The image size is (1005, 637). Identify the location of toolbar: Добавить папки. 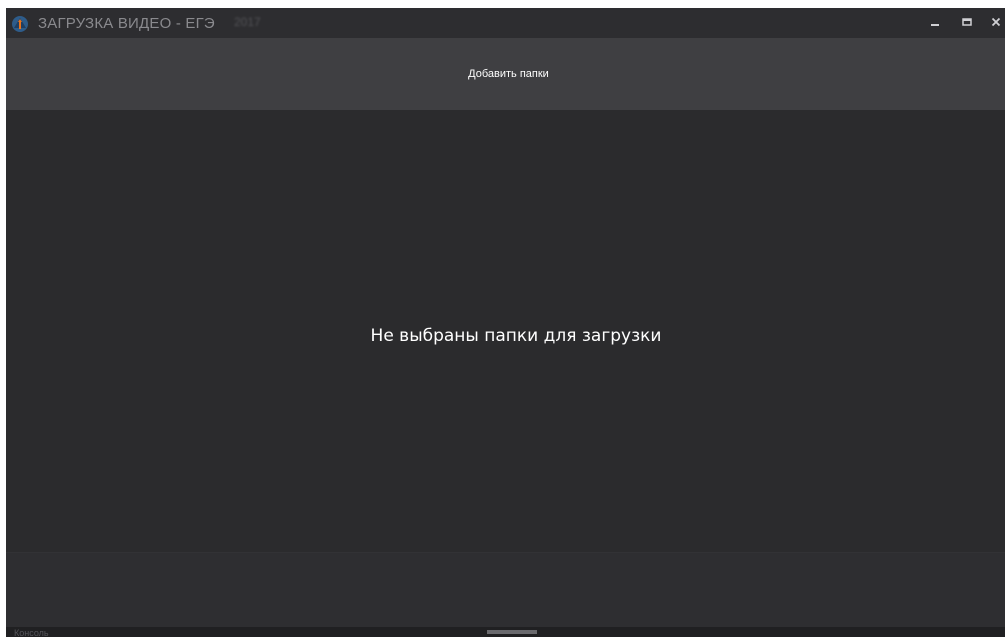
(505, 74).